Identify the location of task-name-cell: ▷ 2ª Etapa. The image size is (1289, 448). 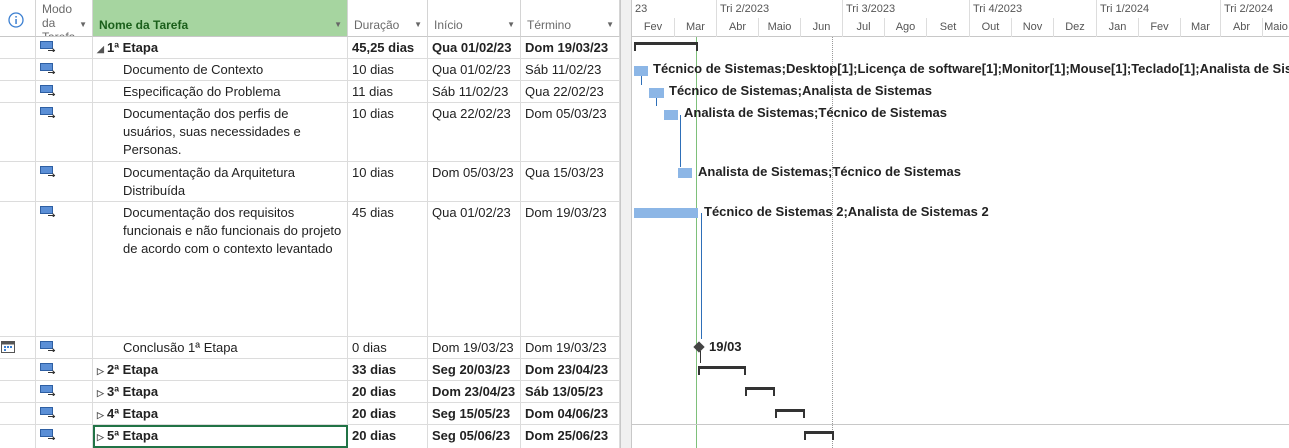
(220, 369).